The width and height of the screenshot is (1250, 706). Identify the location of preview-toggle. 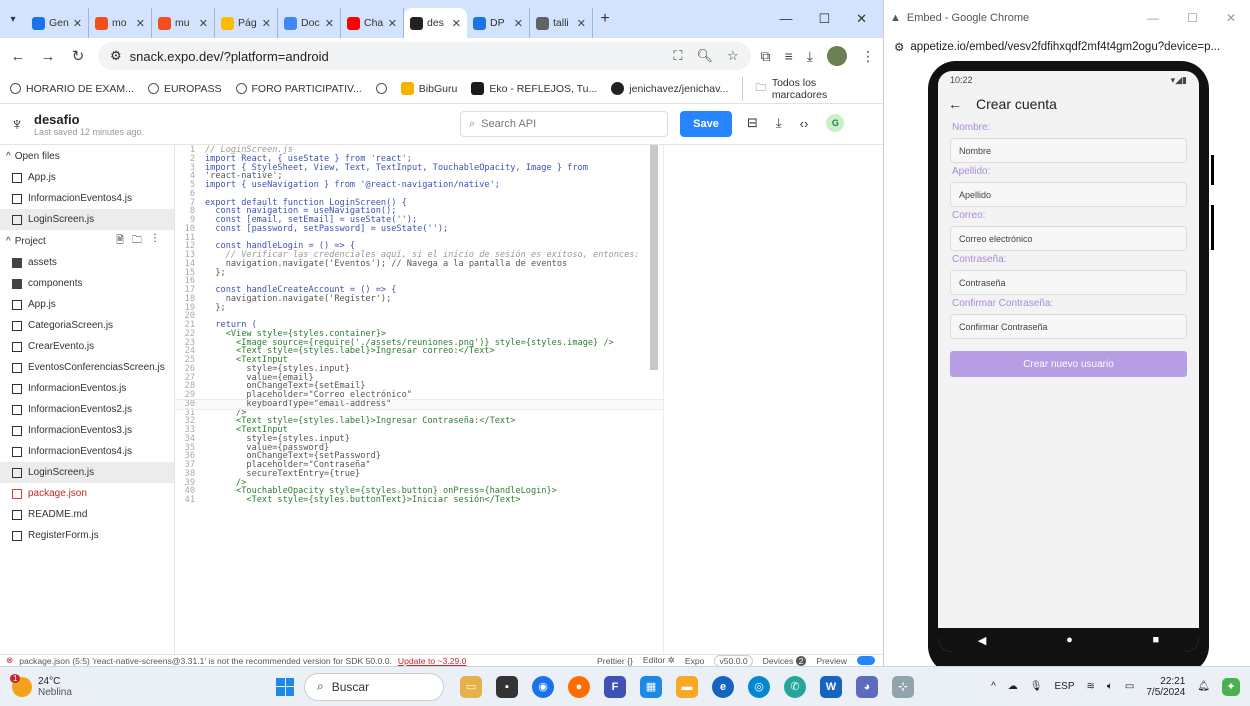
(866, 660).